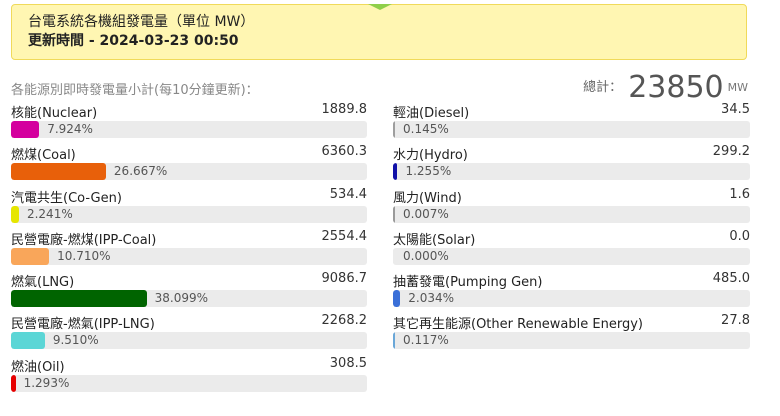  I want to click on share-bar-track: 0.145%, so click(571, 129).